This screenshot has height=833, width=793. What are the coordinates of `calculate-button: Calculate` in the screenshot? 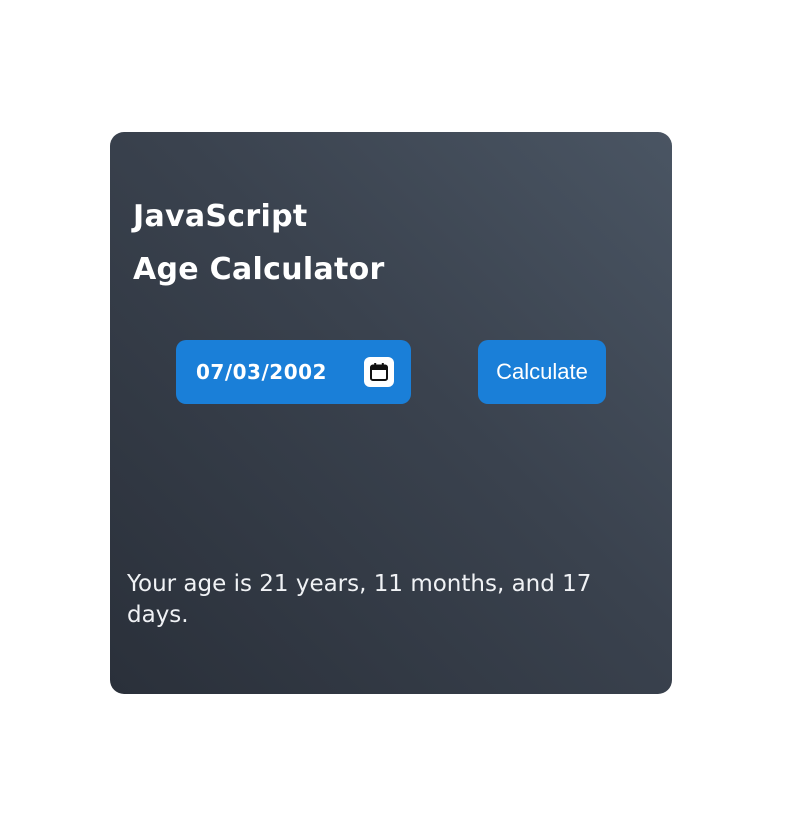 It's located at (542, 372).